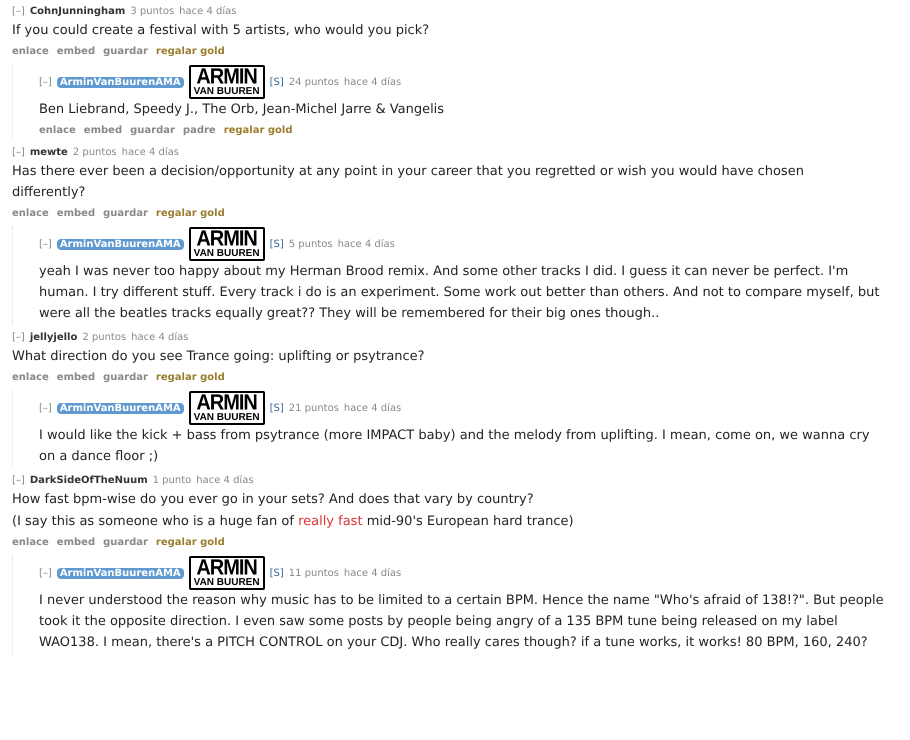  I want to click on comment-score: 1 punto, so click(172, 480).